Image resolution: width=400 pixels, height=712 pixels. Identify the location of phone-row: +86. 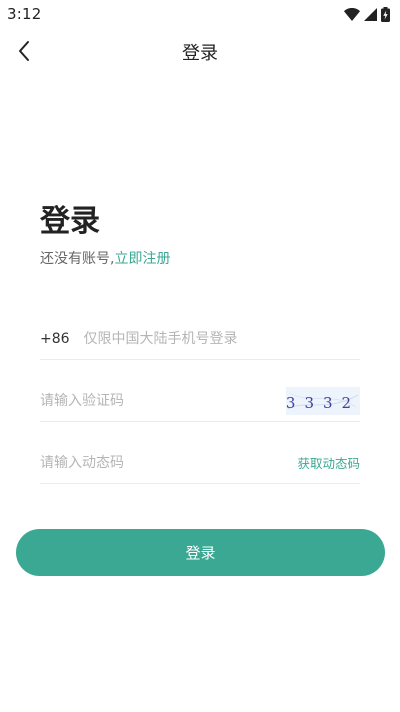
(200, 339).